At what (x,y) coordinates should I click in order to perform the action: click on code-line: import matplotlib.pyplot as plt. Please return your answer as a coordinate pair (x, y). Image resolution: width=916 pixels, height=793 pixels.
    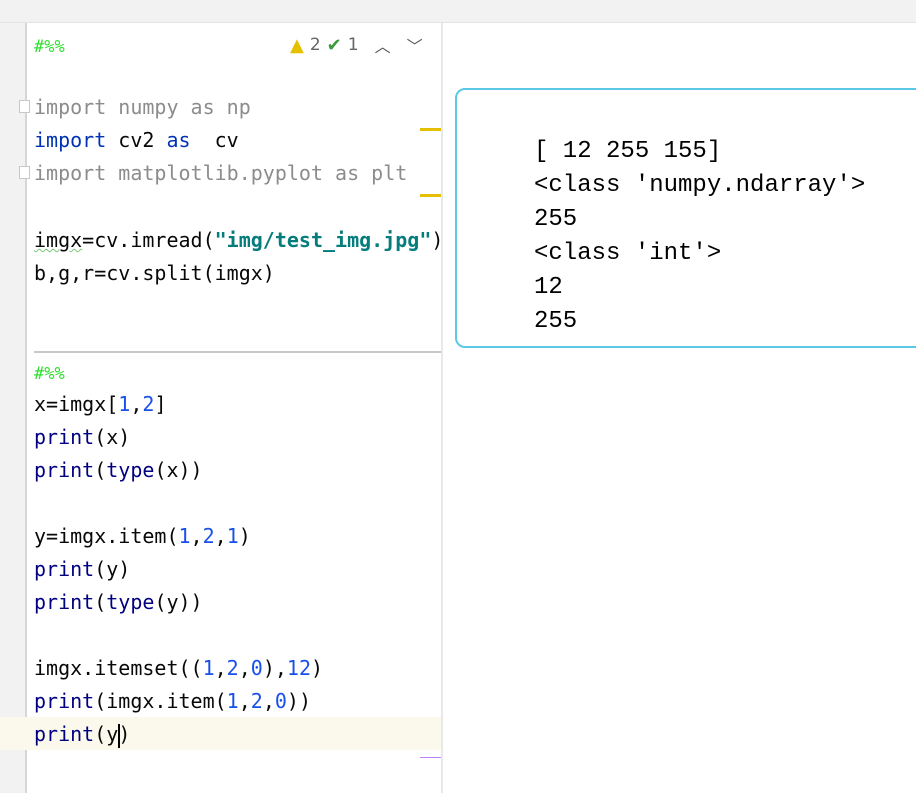
    Looking at the image, I should click on (220, 173).